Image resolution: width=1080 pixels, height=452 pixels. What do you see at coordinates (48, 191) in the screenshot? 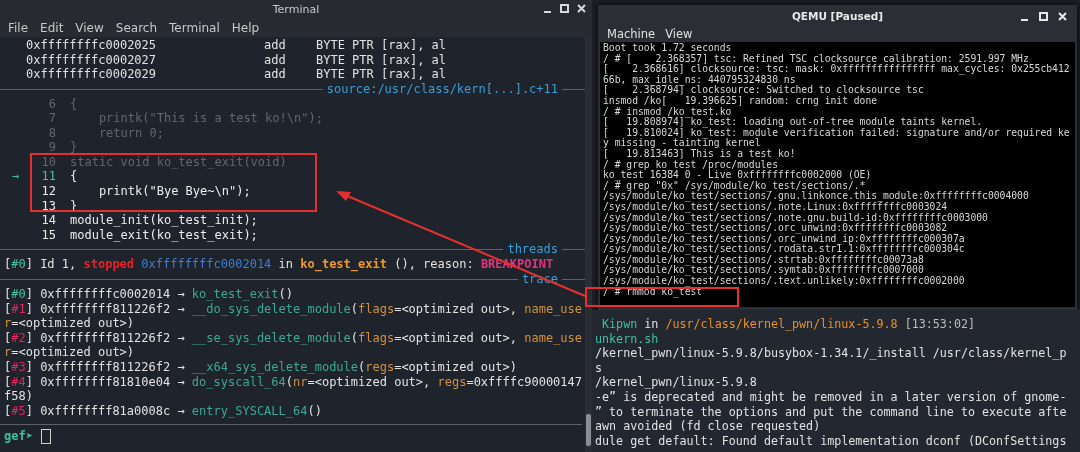
I see `line-number: 12` at bounding box center [48, 191].